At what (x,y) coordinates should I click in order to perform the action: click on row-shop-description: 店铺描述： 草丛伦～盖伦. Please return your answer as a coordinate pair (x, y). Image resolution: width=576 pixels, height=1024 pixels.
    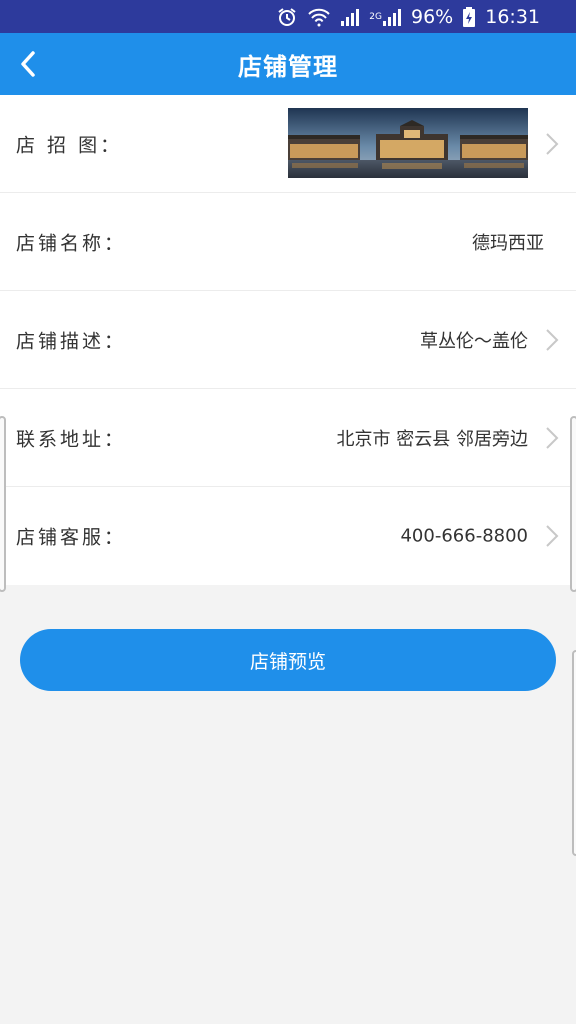
    Looking at the image, I should click on (288, 340).